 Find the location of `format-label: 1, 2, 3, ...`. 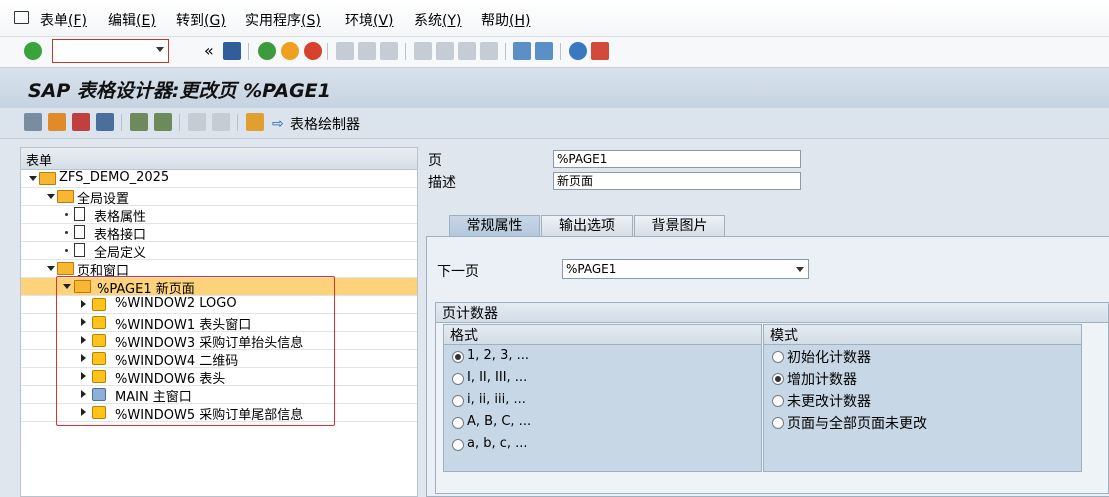

format-label: 1, 2, 3, ... is located at coordinates (498, 355).